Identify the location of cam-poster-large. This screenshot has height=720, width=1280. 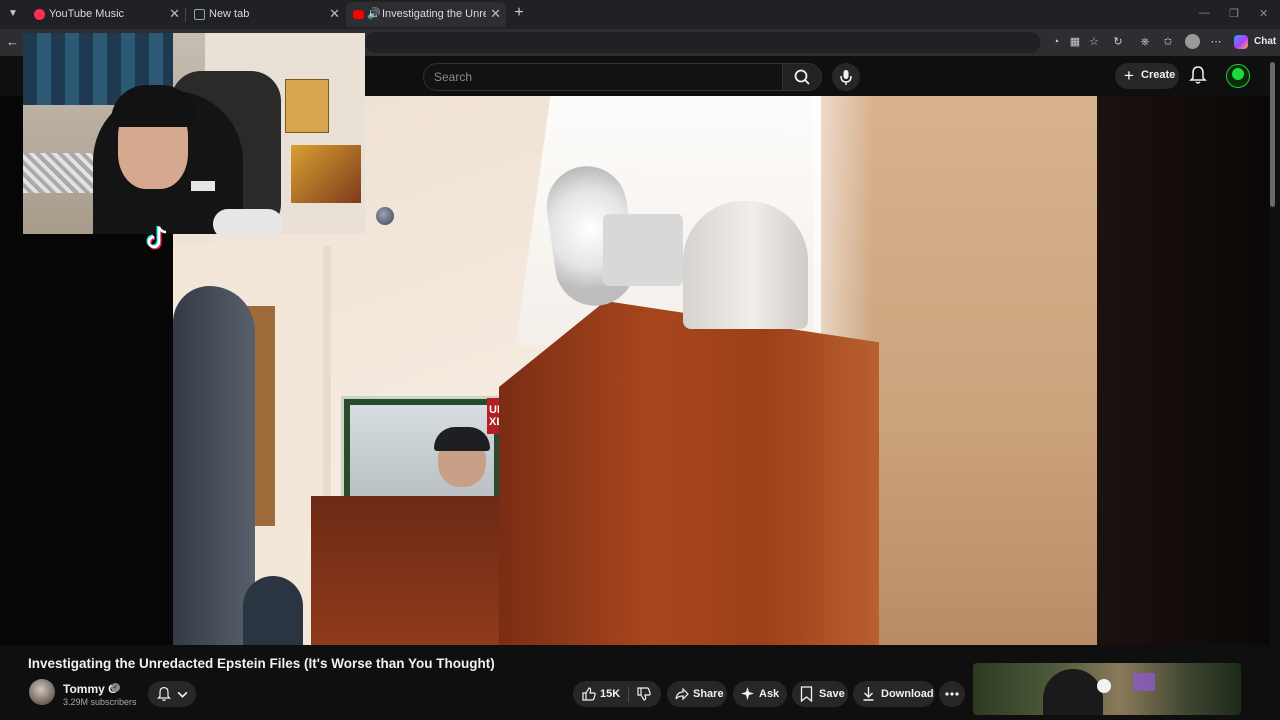
(326, 174).